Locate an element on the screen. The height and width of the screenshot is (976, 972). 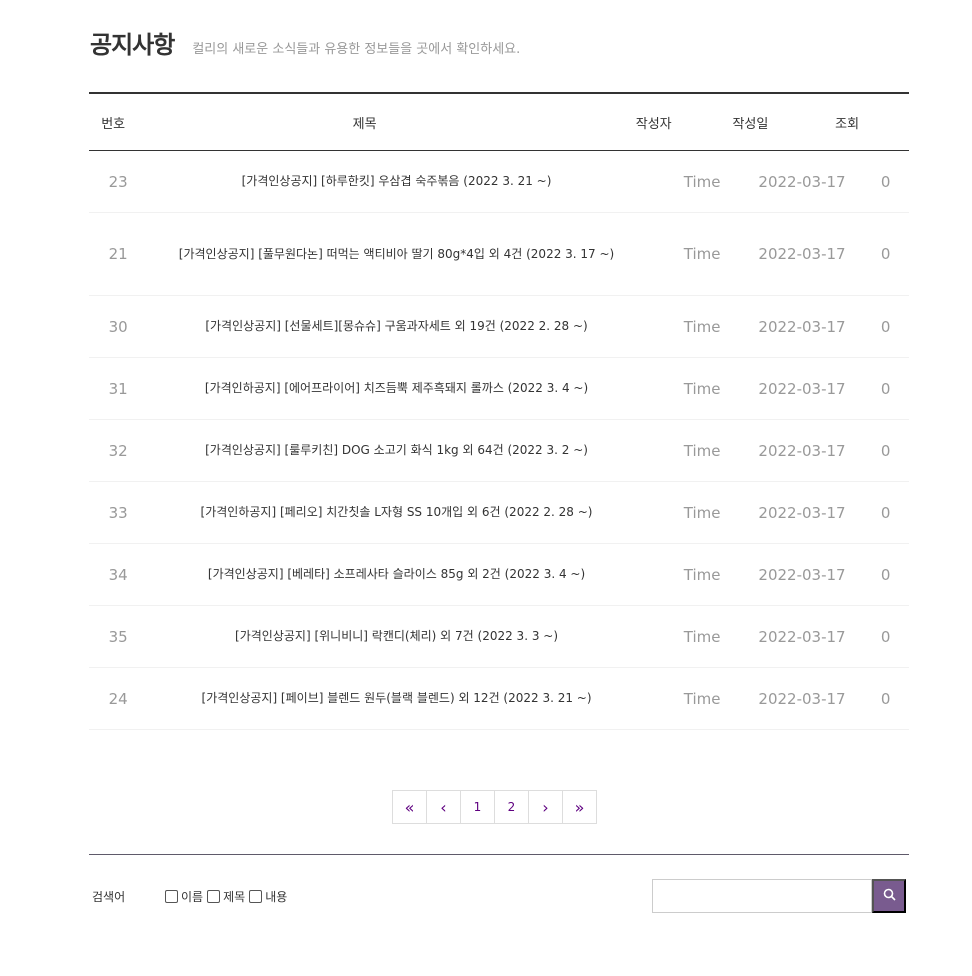
row-number: 34 is located at coordinates (118, 574).